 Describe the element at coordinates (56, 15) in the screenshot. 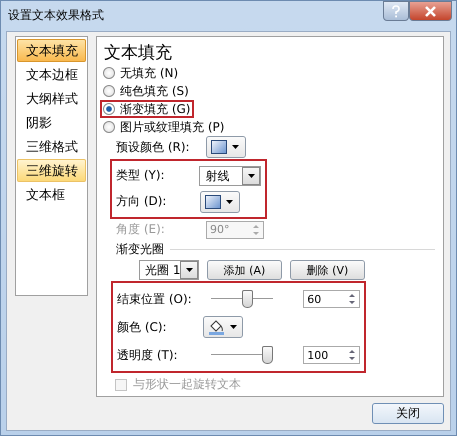

I see `window-title: 设置文本效果格式` at that location.